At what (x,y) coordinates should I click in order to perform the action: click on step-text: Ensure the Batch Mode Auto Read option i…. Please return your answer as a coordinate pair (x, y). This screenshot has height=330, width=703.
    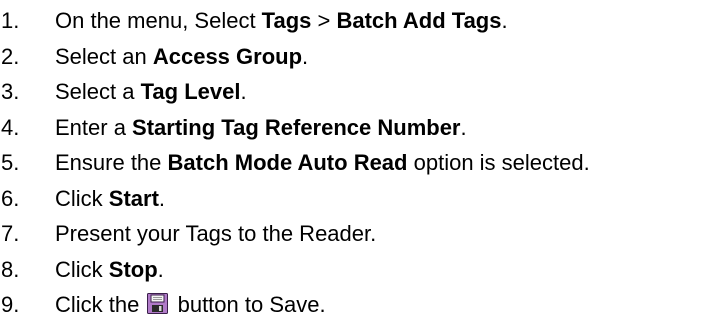
    Looking at the image, I should click on (322, 163).